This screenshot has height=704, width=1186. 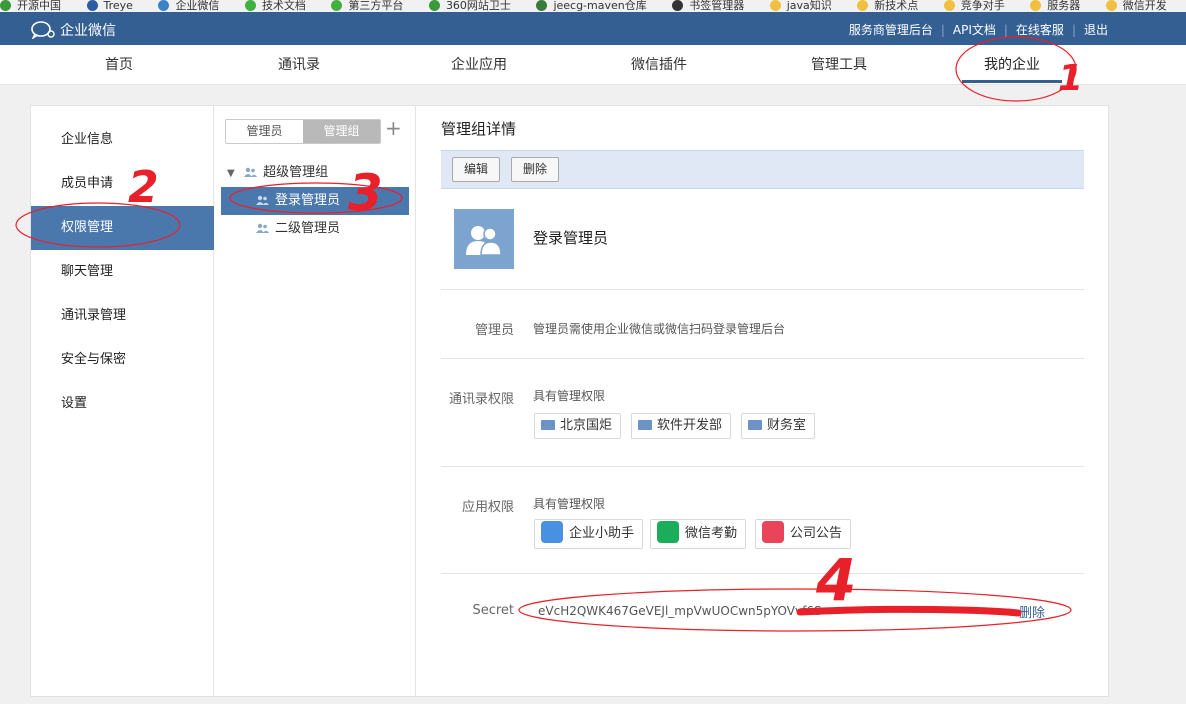 What do you see at coordinates (296, 172) in the screenshot?
I see `tree-node-label: 超级管理组` at bounding box center [296, 172].